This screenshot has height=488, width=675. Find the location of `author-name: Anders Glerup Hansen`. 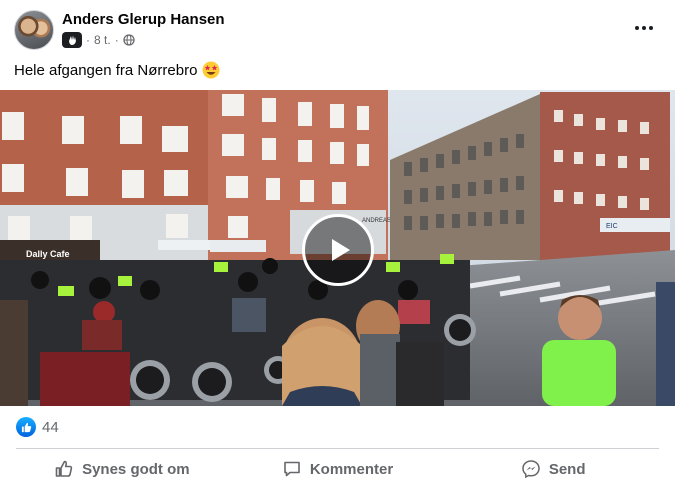

author-name: Anders Glerup Hansen is located at coordinates (143, 19).